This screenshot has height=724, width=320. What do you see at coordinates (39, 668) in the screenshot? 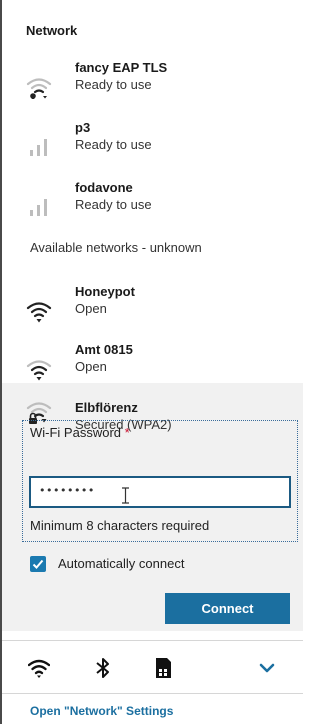
I see `wifi-icon` at bounding box center [39, 668].